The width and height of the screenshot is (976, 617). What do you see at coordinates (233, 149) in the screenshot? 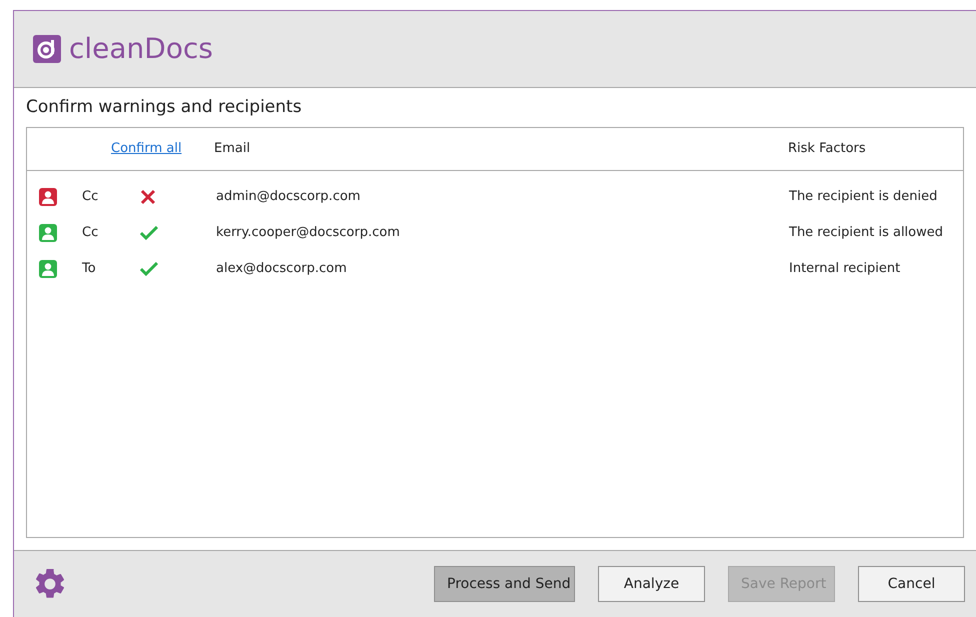
I see `column-header: Email` at bounding box center [233, 149].